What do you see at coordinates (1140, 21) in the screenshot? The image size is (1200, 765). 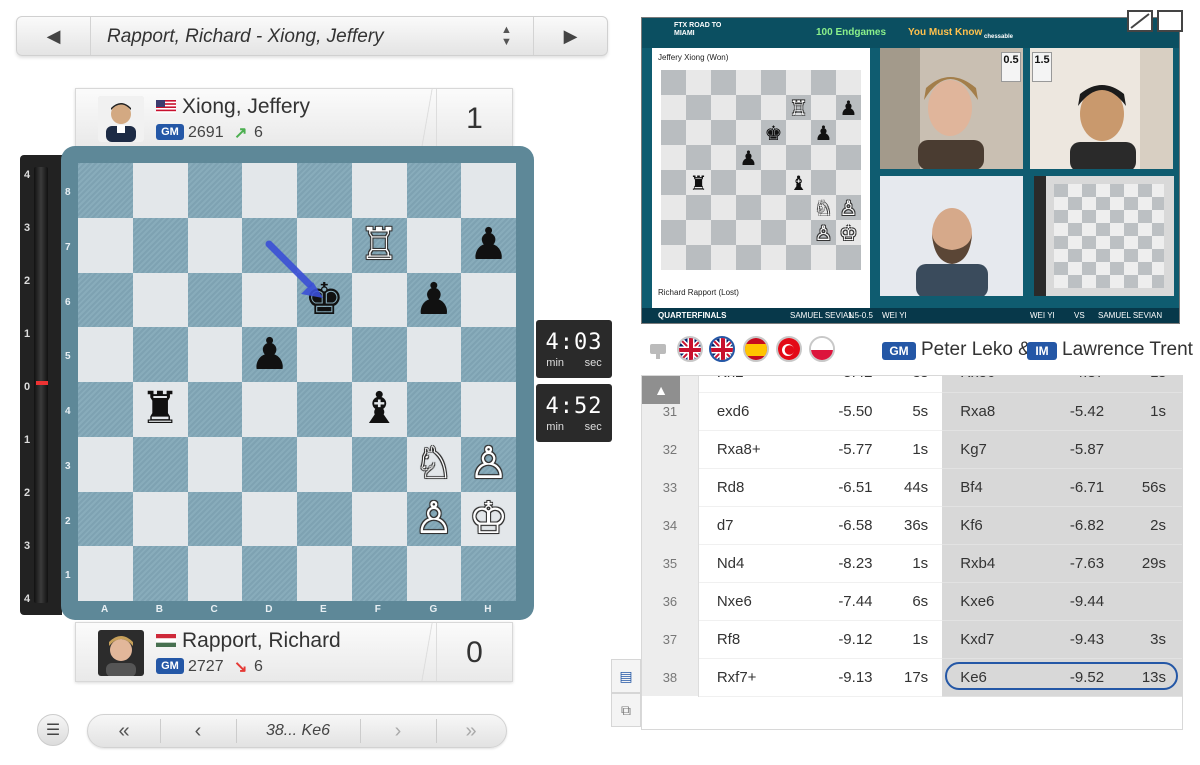 I see `popout-icon` at bounding box center [1140, 21].